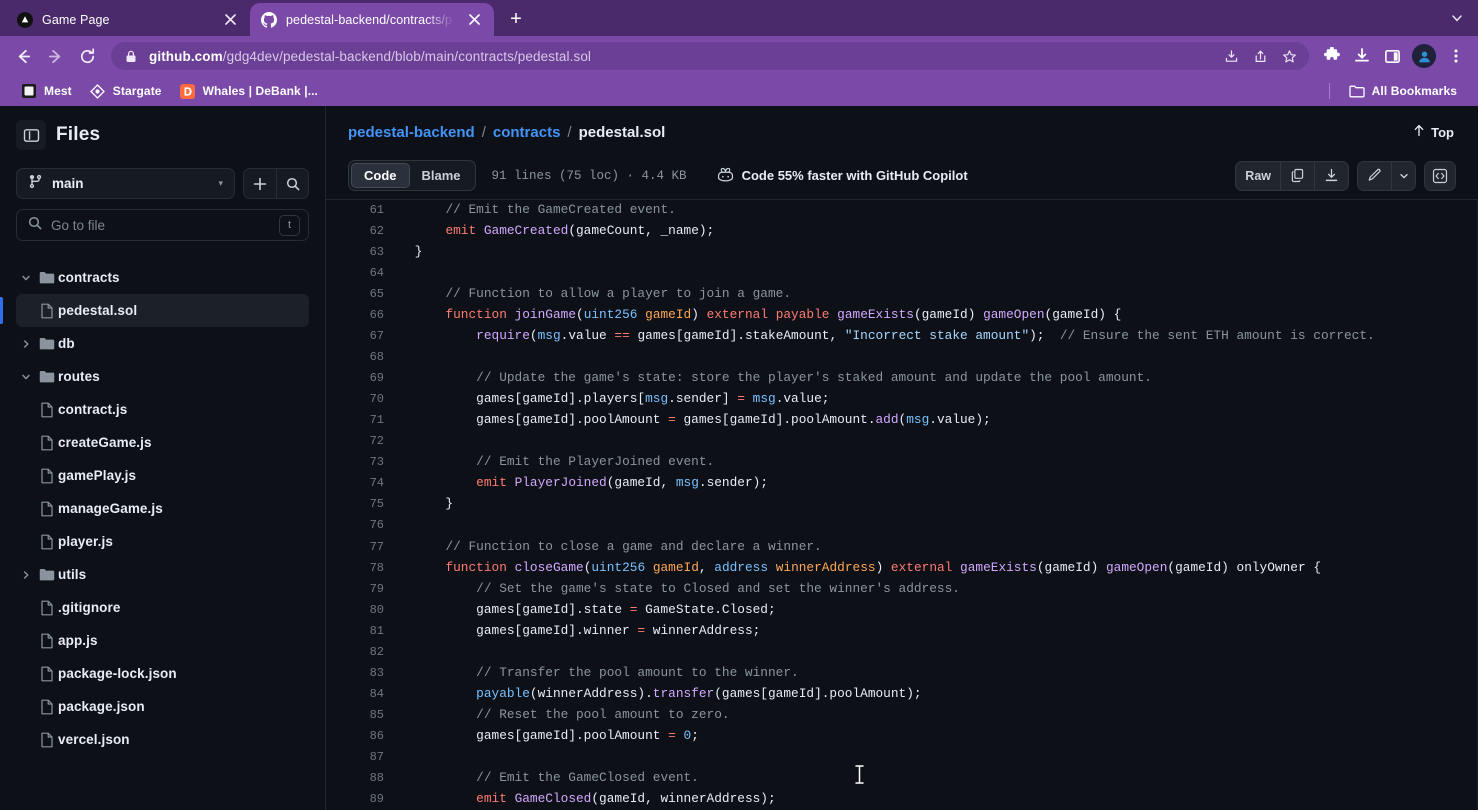 The width and height of the screenshot is (1478, 810). Describe the element at coordinates (1289, 56) in the screenshot. I see `bookmark-star-icon` at that location.